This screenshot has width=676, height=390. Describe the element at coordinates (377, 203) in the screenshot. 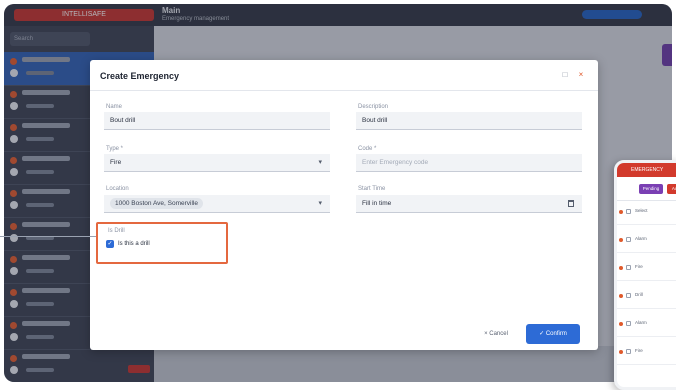

I see `start-time-value: Fill in time` at that location.